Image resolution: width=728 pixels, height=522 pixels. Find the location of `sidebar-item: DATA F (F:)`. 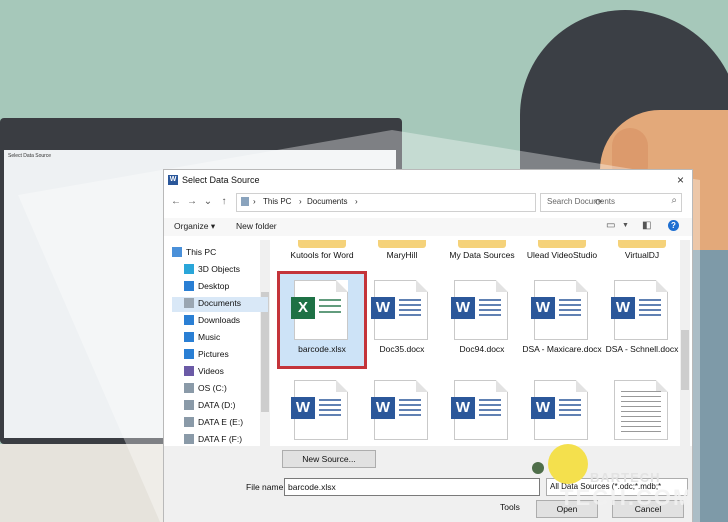

sidebar-item: DATA F (F:) is located at coordinates (220, 440).